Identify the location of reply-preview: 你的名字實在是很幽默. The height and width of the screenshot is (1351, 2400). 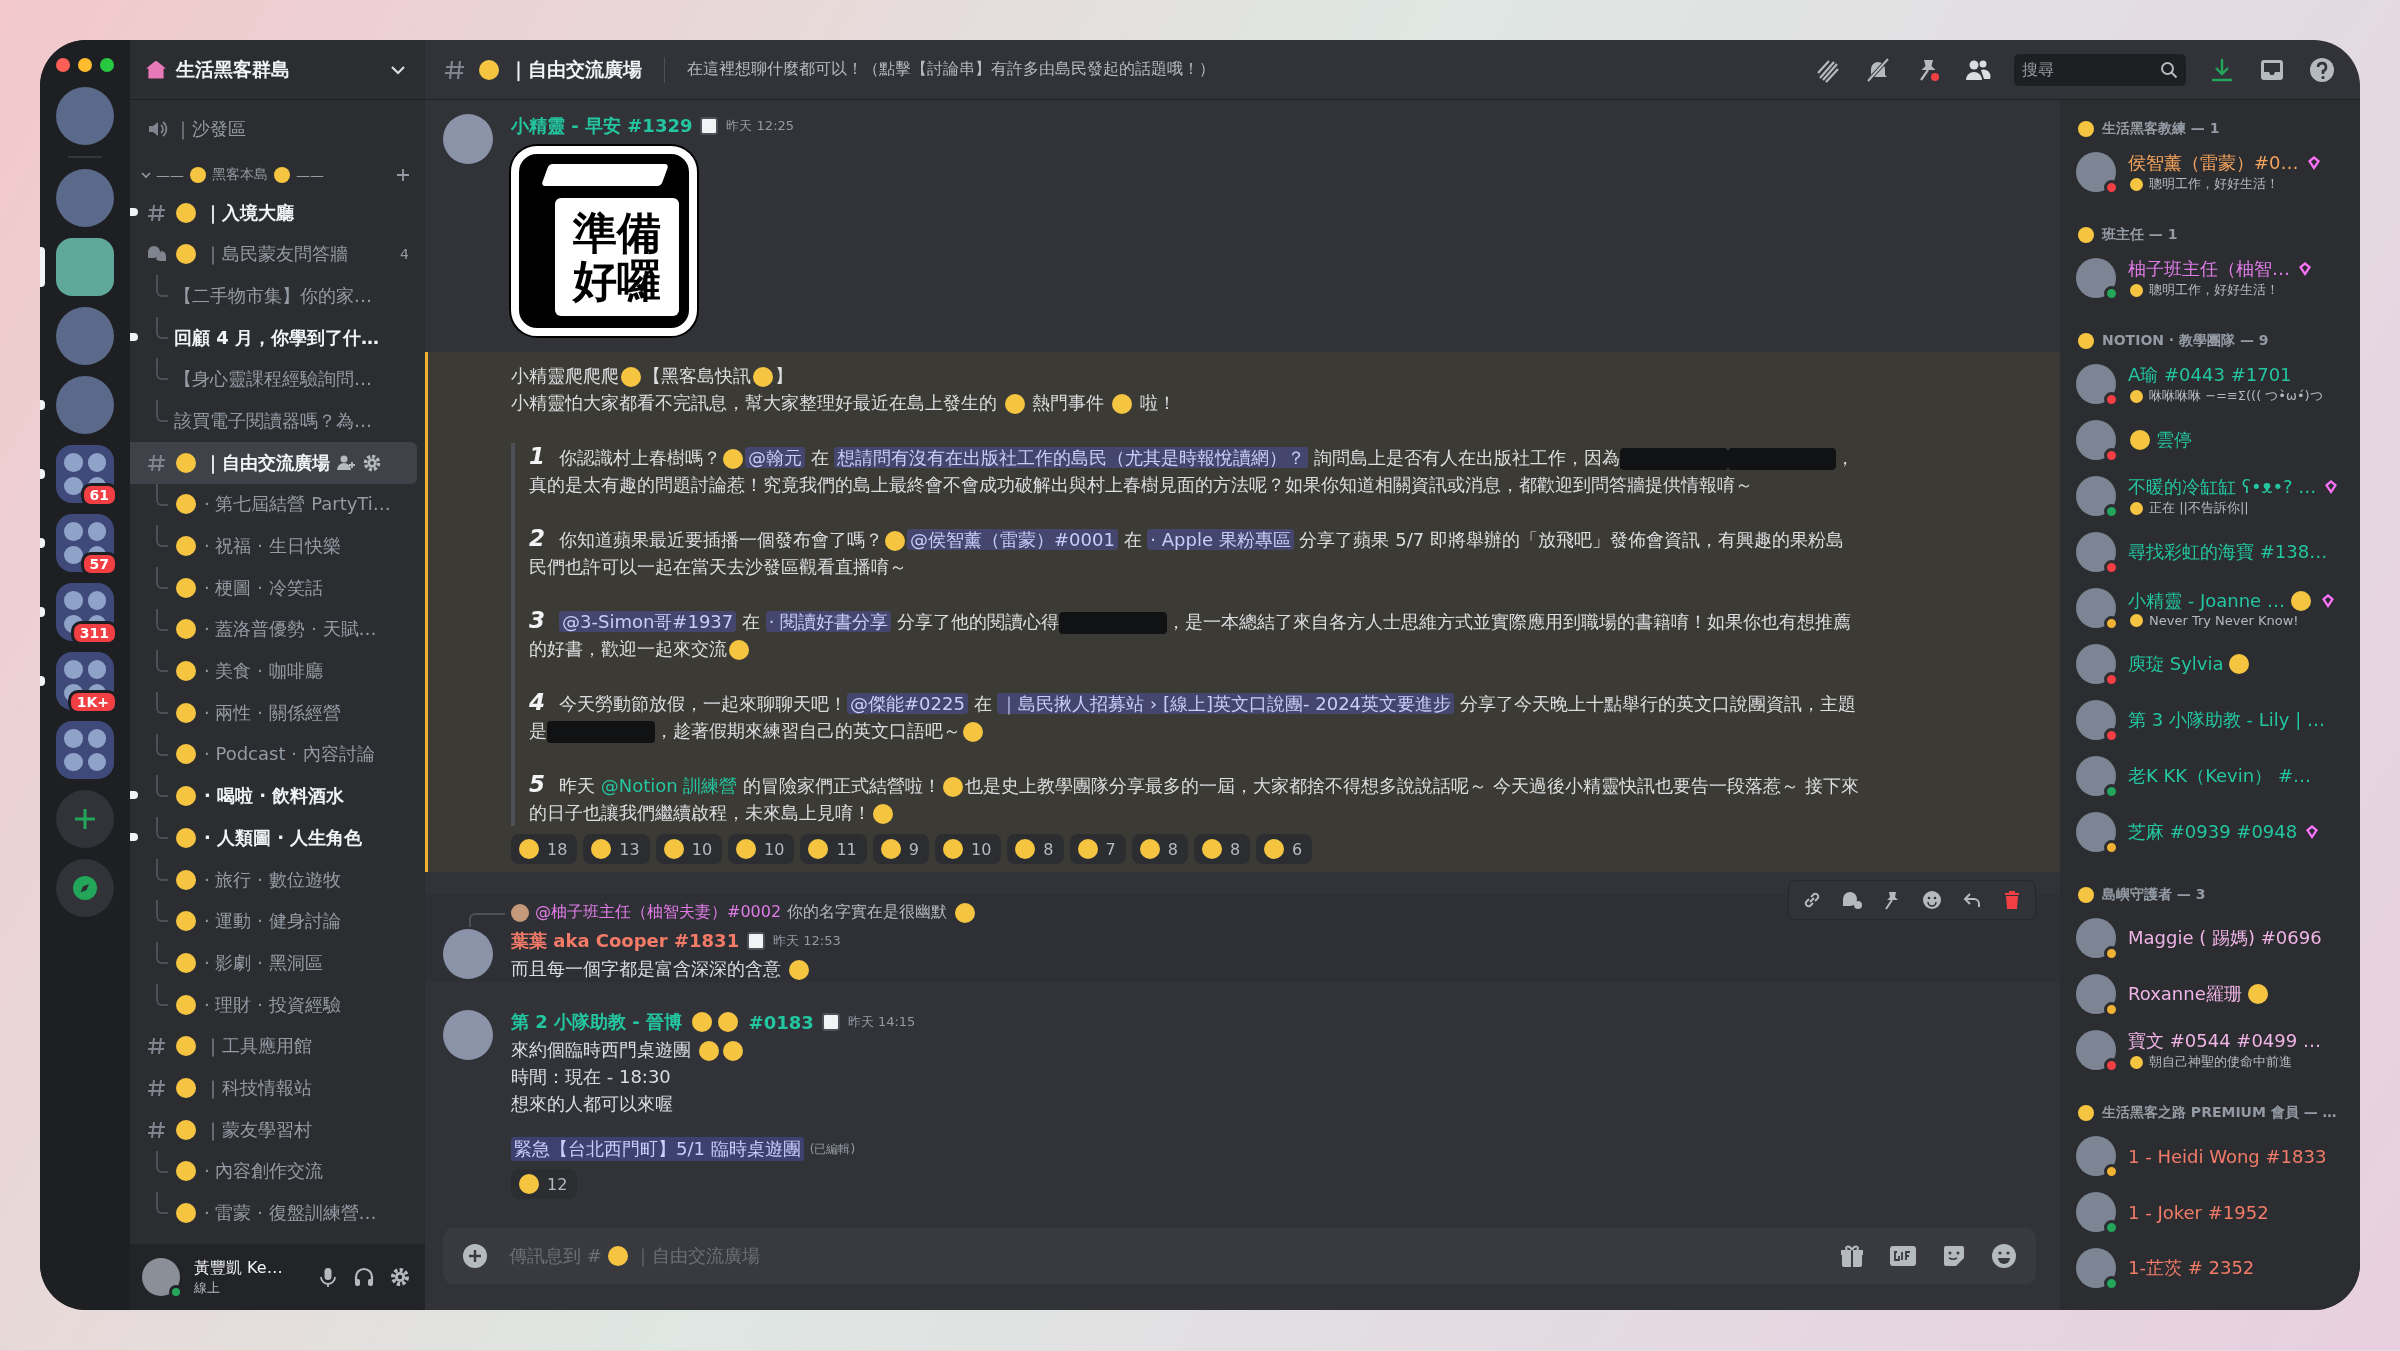
(867, 912).